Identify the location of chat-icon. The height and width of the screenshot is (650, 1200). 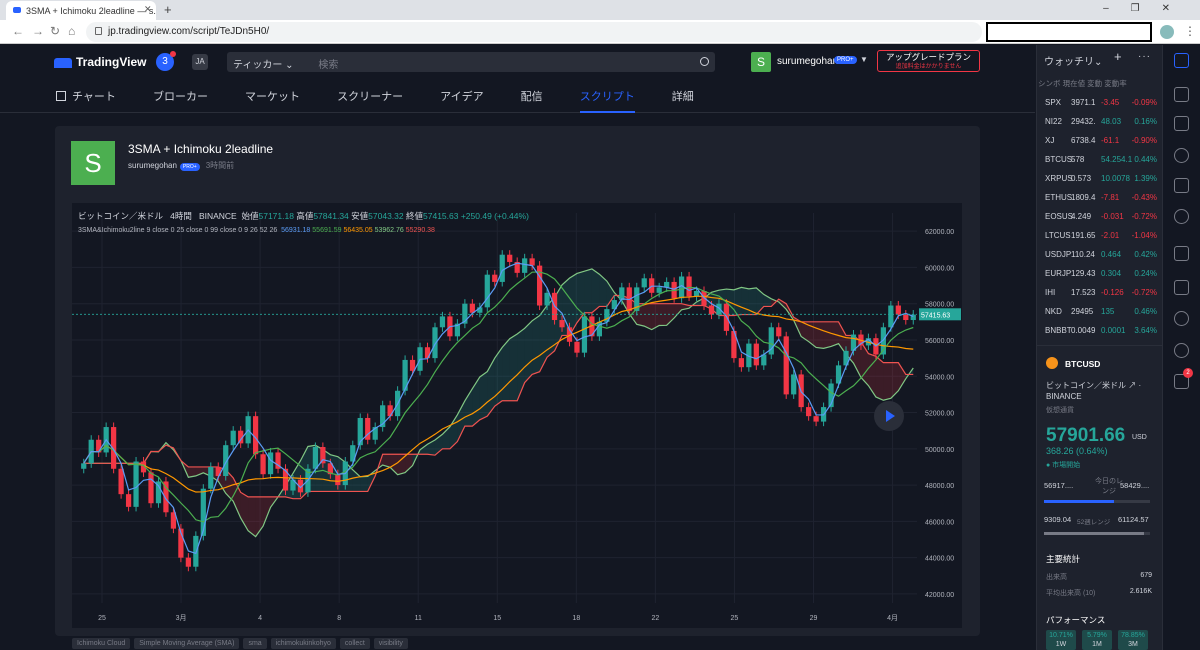
(1181, 253).